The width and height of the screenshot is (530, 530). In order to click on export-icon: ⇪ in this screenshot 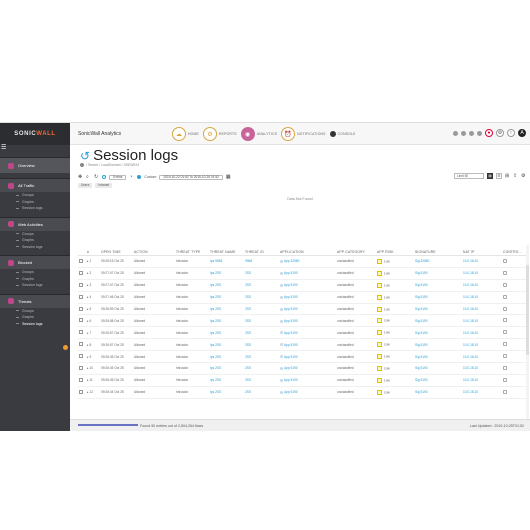, I will do `click(515, 176)`.